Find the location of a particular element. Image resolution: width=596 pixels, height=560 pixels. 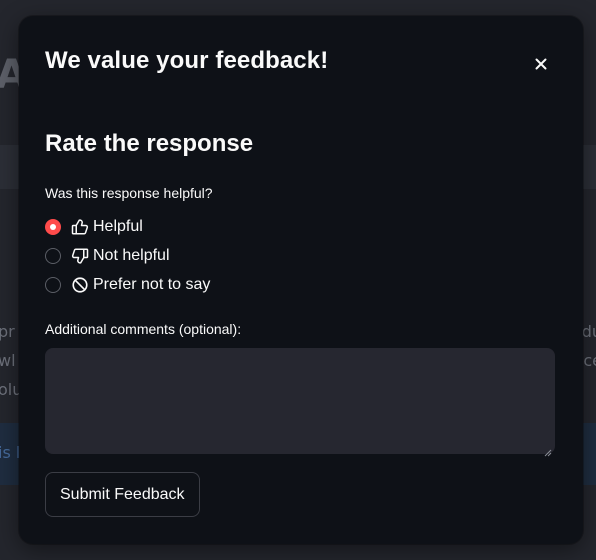

comments-label: Additional comments (optional): is located at coordinates (143, 329).